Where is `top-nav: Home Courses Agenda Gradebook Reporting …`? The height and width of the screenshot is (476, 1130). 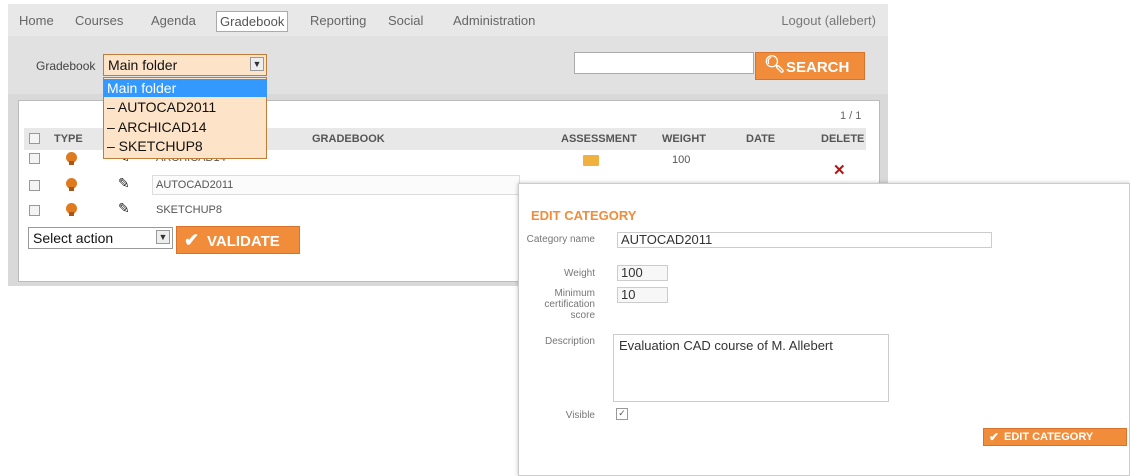 top-nav: Home Courses Agenda Gradebook Reporting … is located at coordinates (448, 20).